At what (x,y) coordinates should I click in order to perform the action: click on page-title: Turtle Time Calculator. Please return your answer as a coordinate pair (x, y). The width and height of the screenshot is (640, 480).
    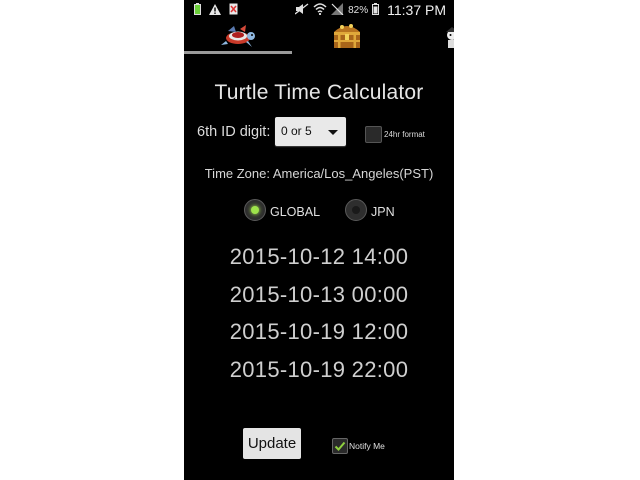
    Looking at the image, I should click on (319, 92).